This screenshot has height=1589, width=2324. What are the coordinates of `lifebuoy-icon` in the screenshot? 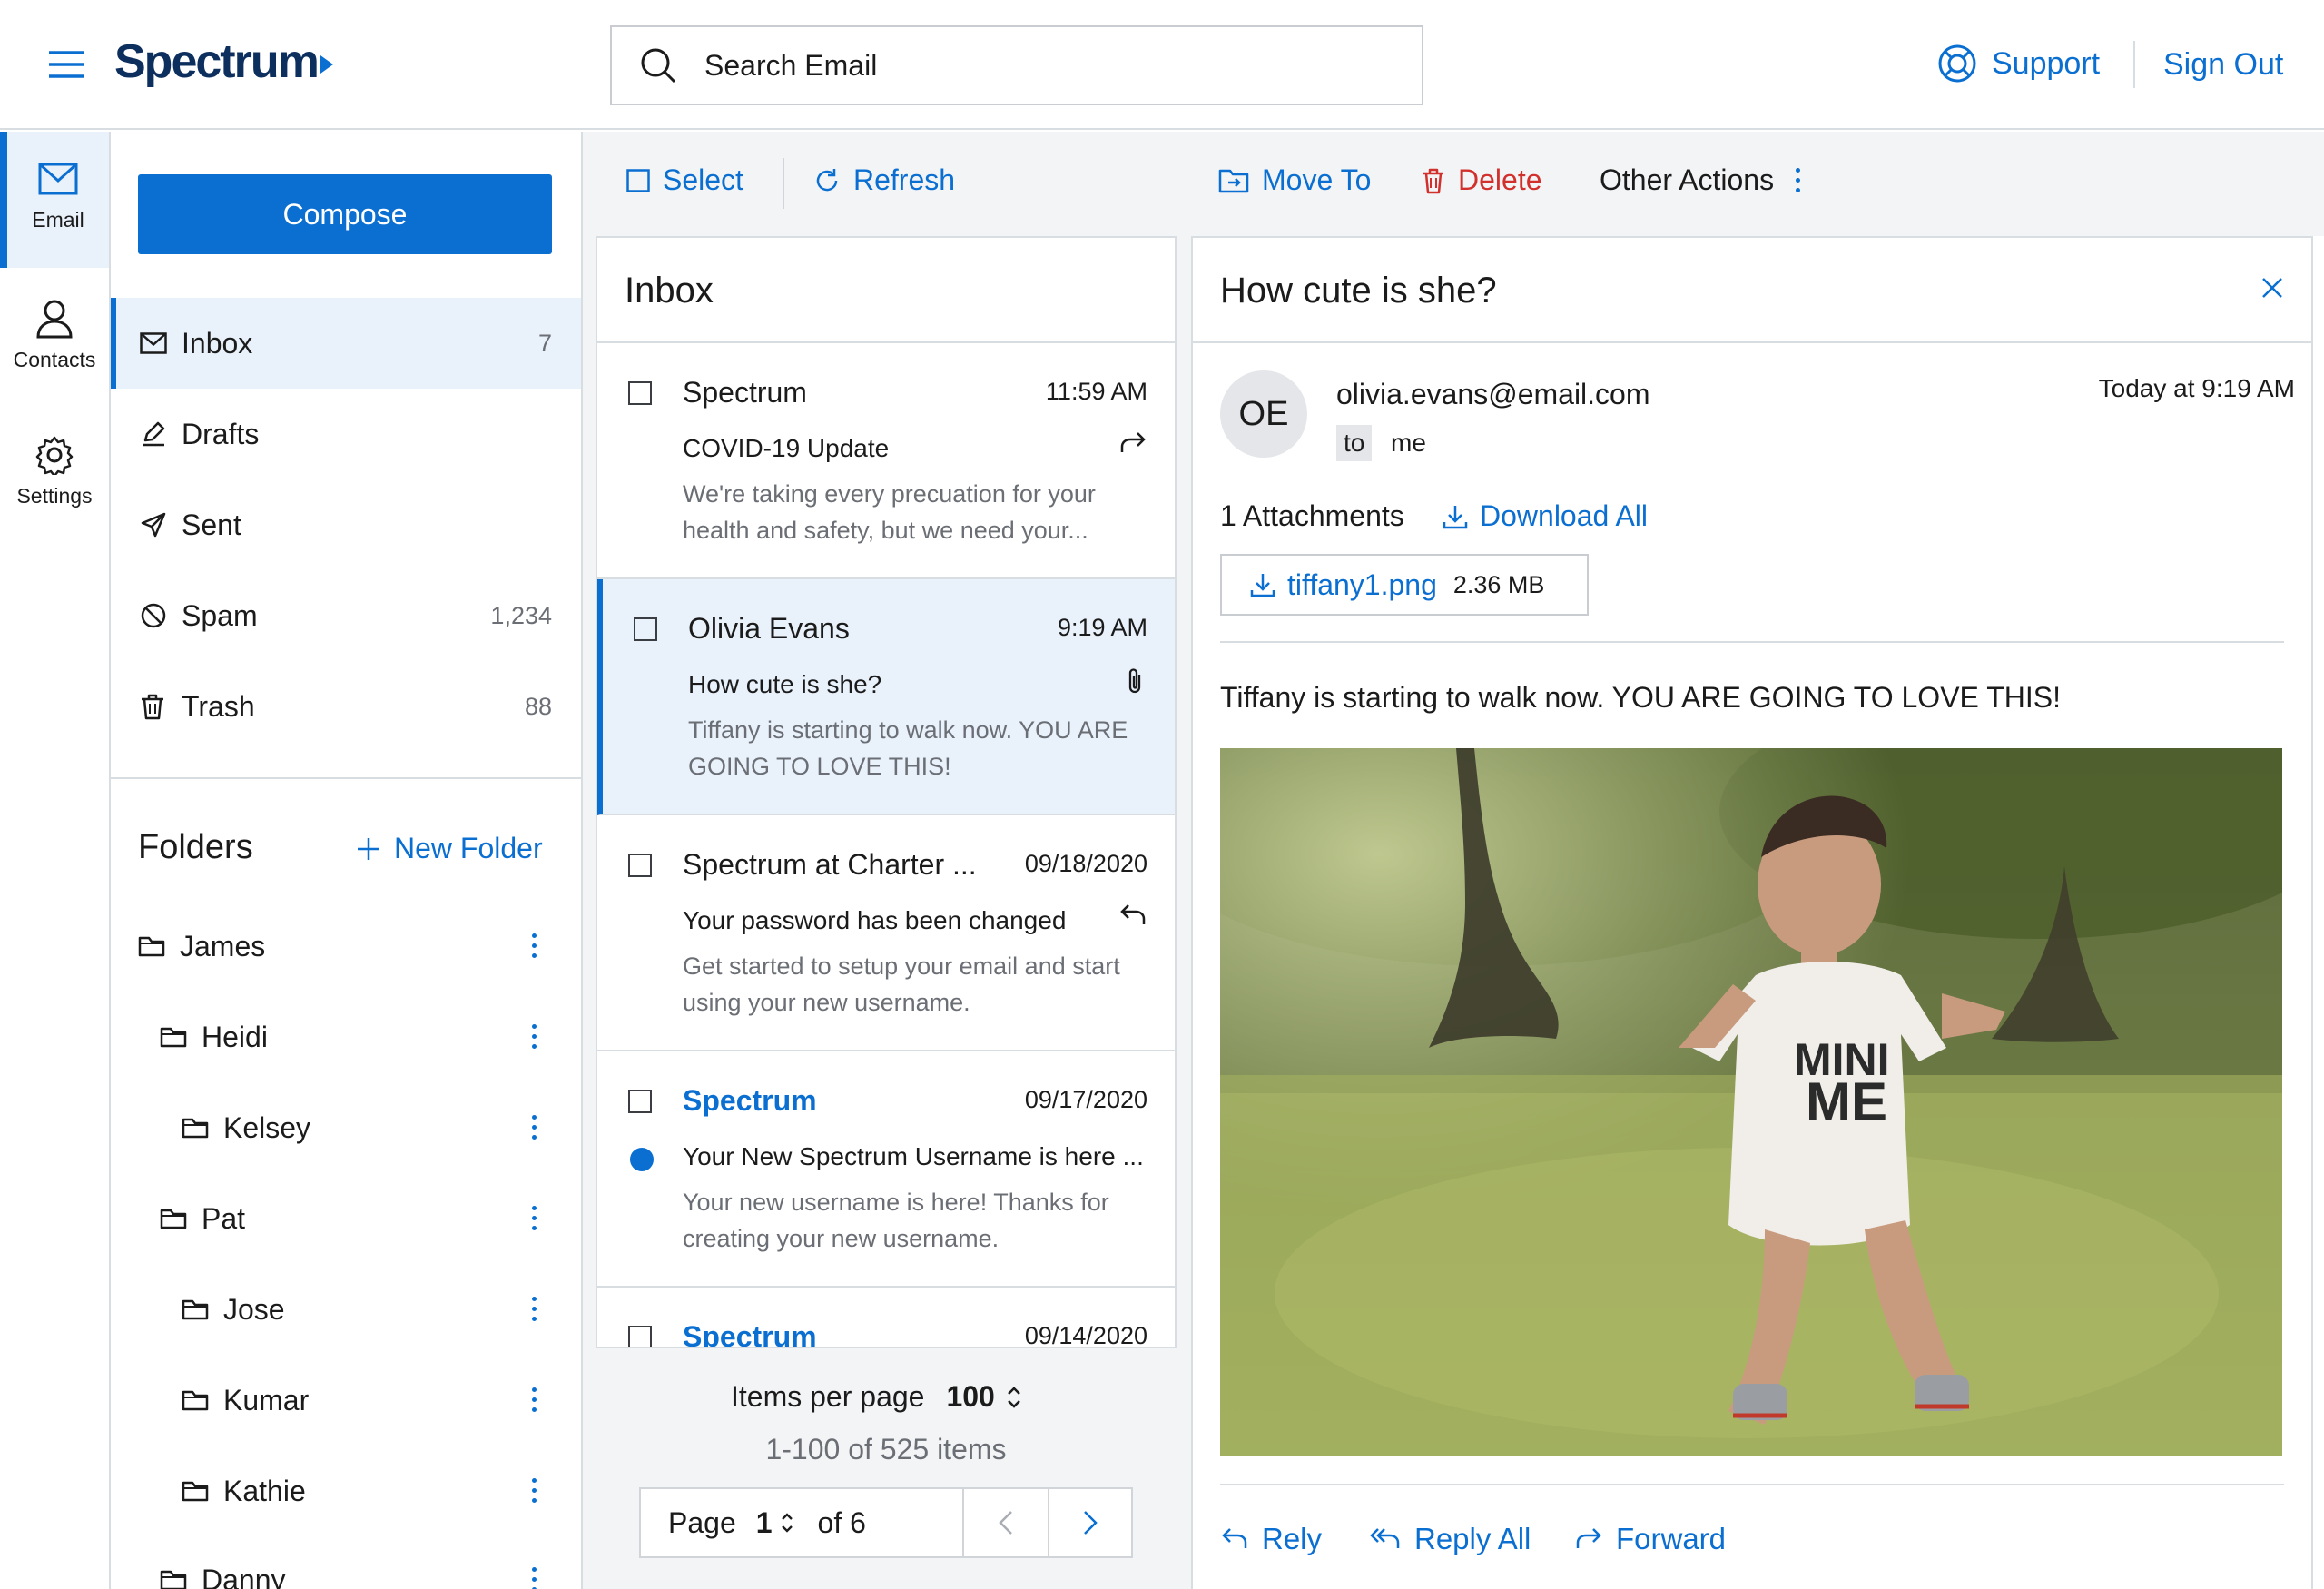 It's located at (1957, 64).